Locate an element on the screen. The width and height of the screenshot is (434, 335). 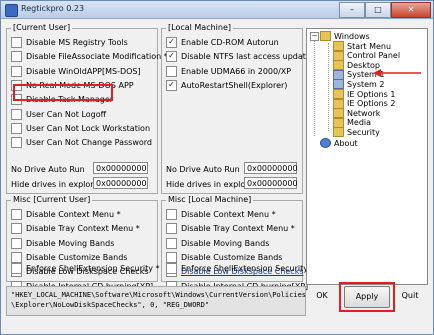
misc-local-machine-legend: Misc [Local Machine] is located at coordinates (210, 199).